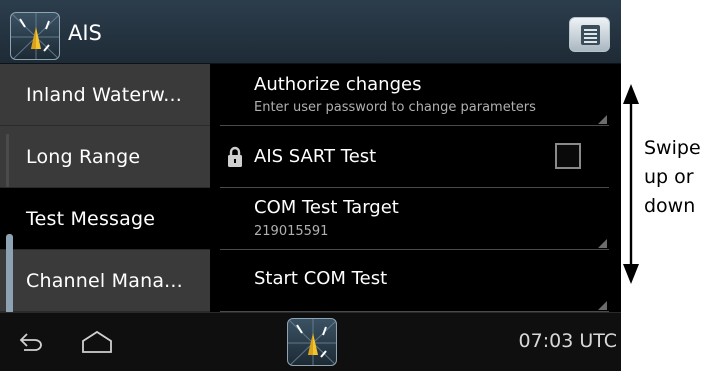 The height and width of the screenshot is (371, 711). I want to click on swipe-hint-line: down, so click(670, 206).